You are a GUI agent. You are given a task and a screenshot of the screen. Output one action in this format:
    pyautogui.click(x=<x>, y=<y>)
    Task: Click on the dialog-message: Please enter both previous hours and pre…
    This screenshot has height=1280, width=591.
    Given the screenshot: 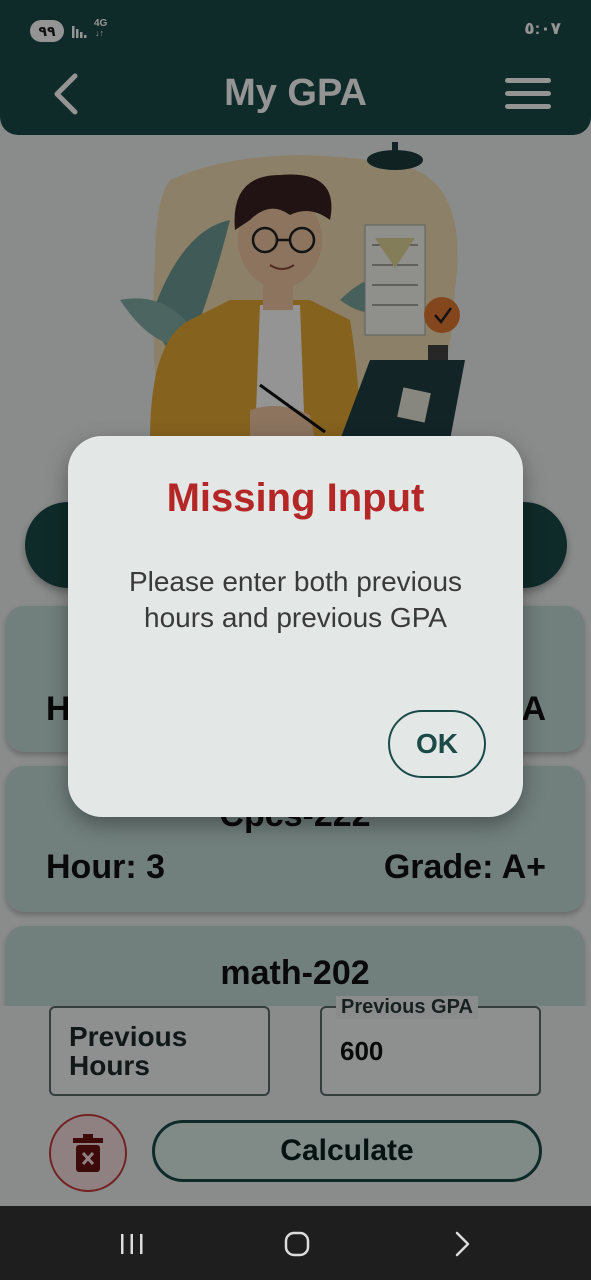 What is the action you would take?
    pyautogui.click(x=295, y=599)
    